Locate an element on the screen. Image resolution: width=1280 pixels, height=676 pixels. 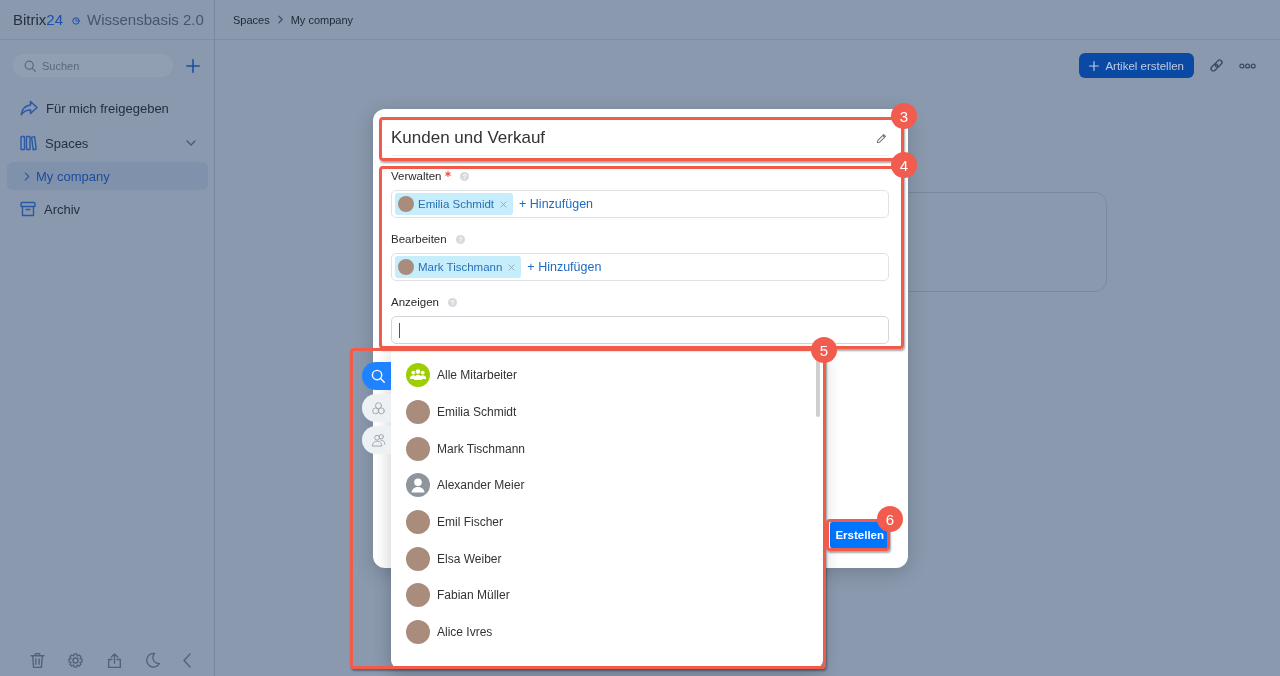
people-icon is located at coordinates (378, 440).